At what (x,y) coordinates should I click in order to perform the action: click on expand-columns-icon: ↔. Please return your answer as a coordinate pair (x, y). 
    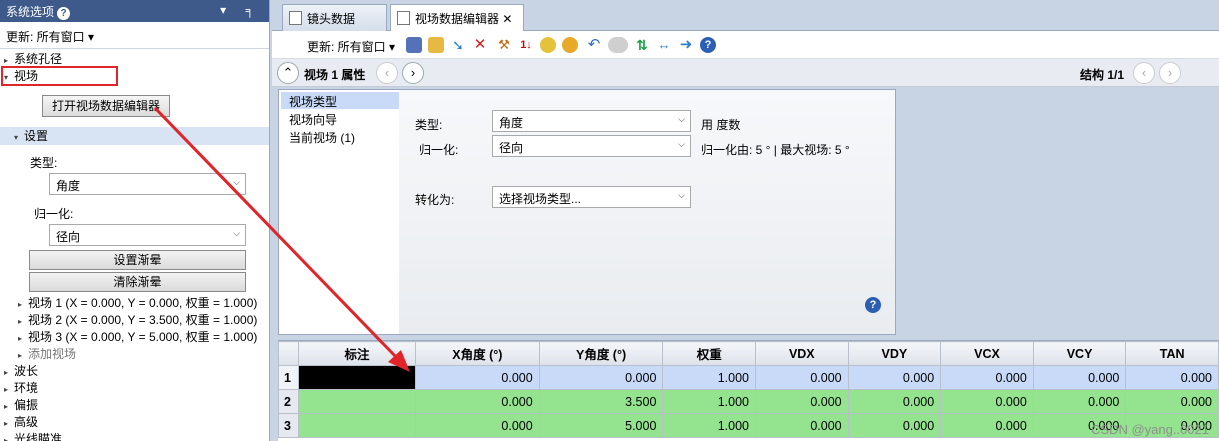
    Looking at the image, I should click on (664, 45).